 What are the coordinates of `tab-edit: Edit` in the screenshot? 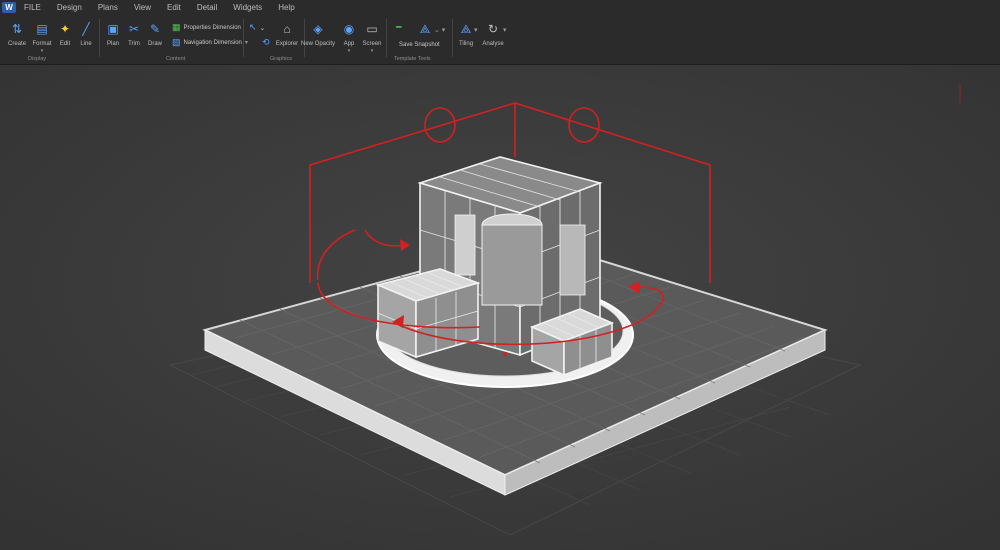 It's located at (174, 7).